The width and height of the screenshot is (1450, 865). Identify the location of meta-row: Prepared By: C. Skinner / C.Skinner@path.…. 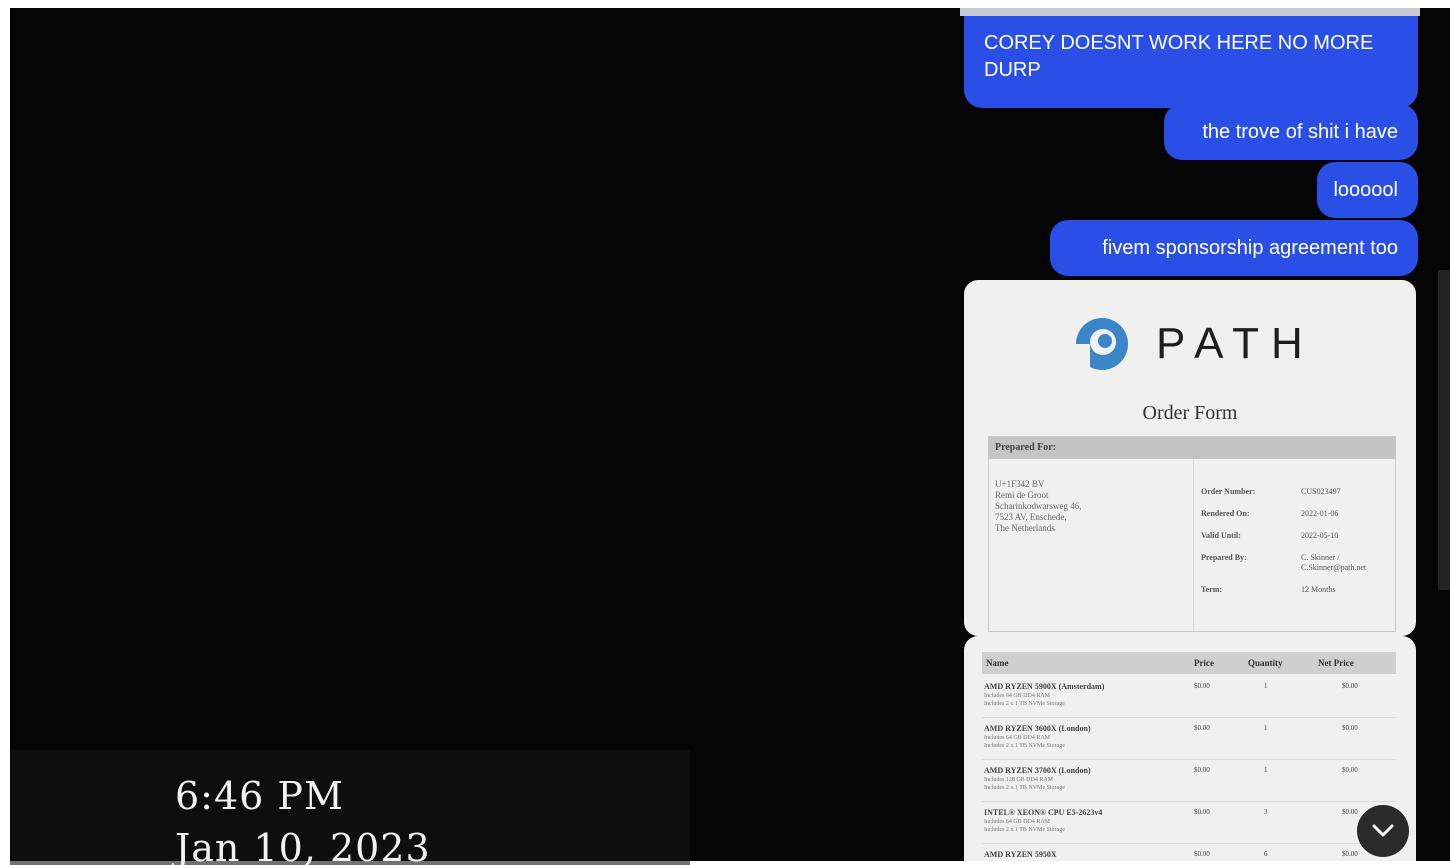
(1296, 563).